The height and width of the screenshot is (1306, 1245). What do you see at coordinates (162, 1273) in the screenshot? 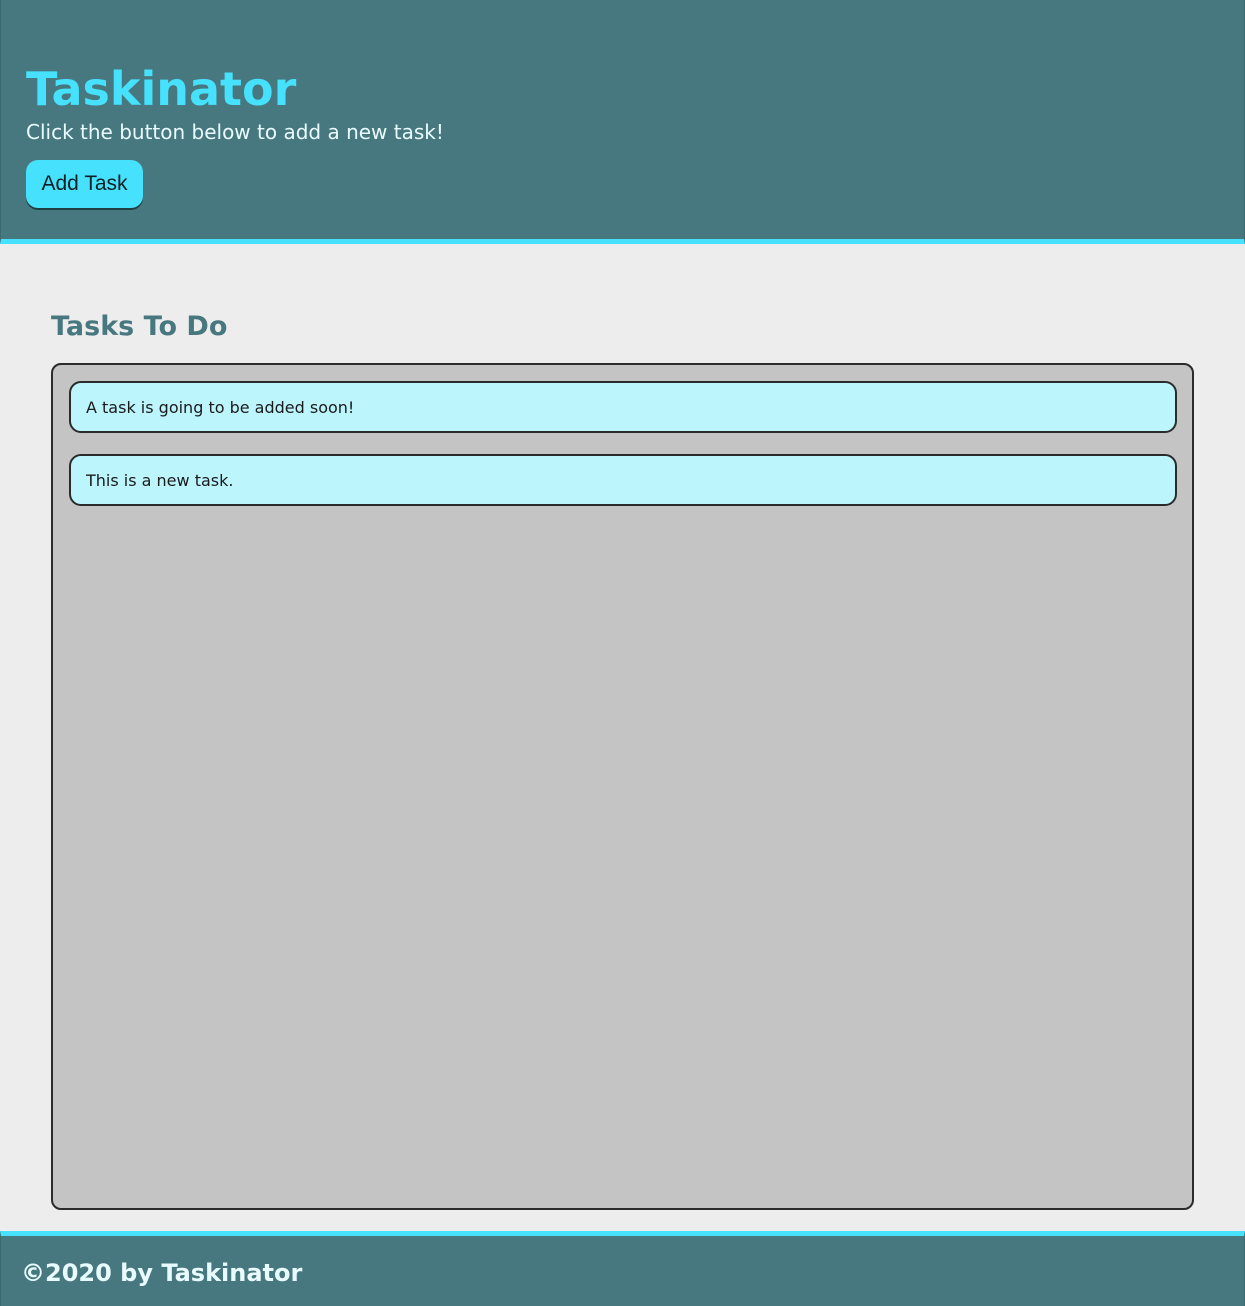
I see `footer-copyright: ©2020 by Taskinator` at bounding box center [162, 1273].